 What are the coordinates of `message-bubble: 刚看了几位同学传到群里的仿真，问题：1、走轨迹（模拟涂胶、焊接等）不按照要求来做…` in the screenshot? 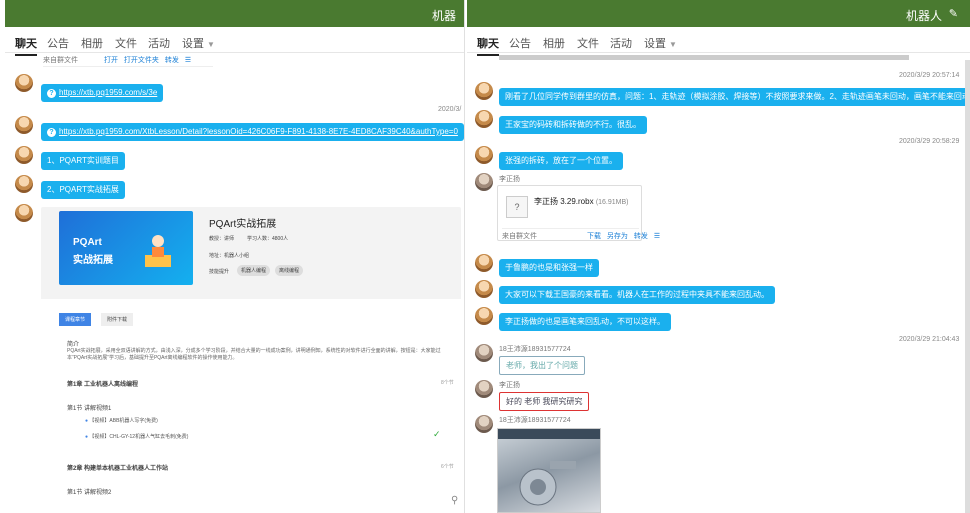 It's located at (734, 97).